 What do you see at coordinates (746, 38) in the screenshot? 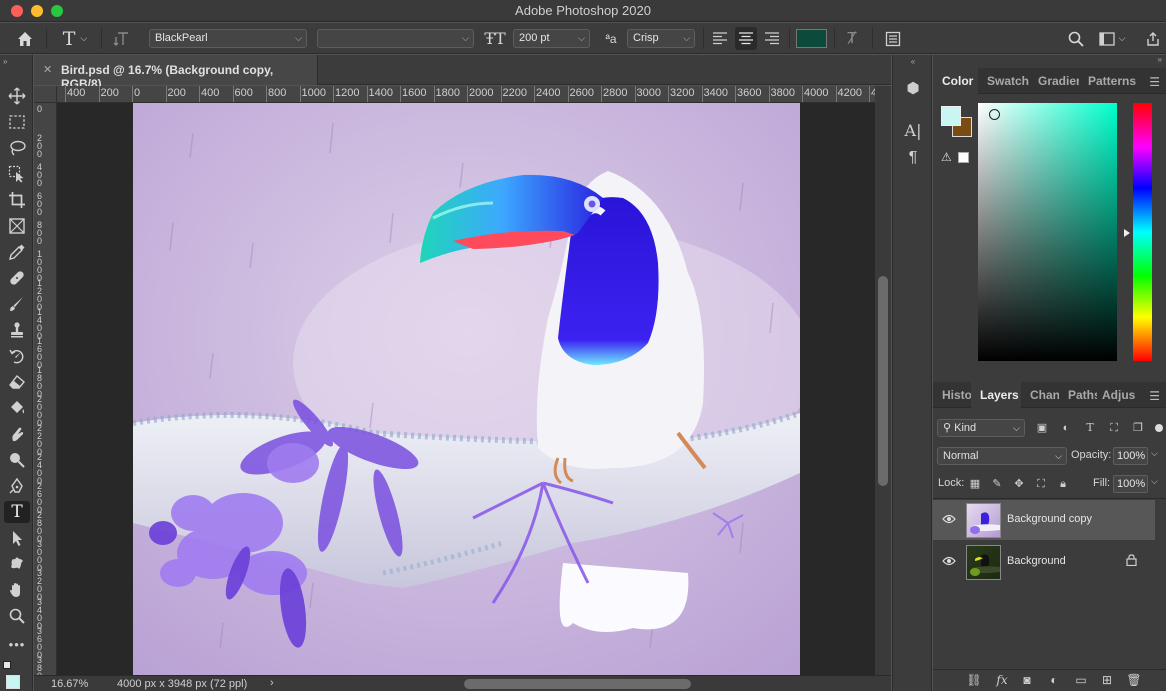
I see `align-center-button` at bounding box center [746, 38].